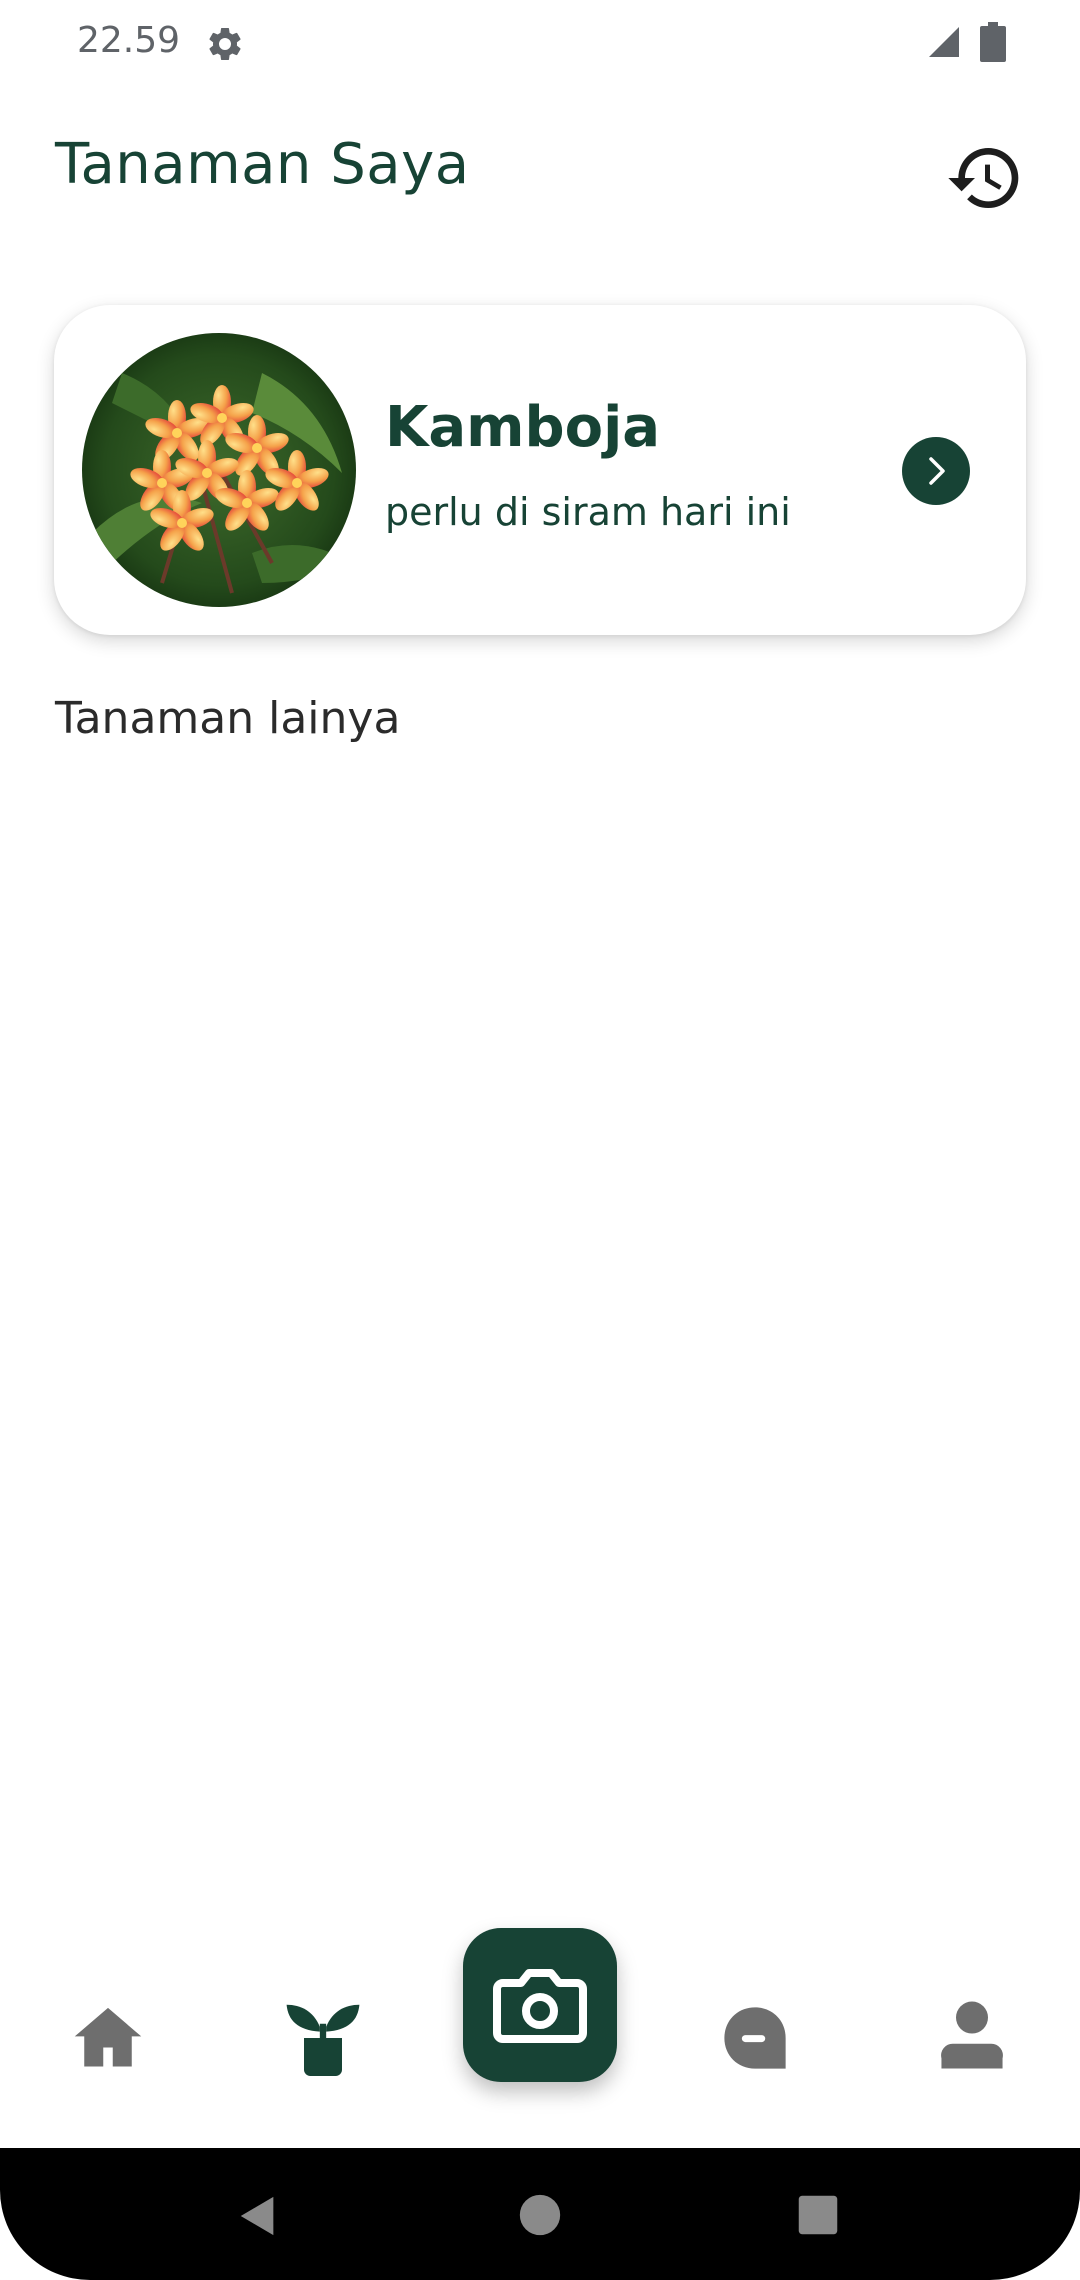 The height and width of the screenshot is (2280, 1080). Describe the element at coordinates (540, 470) in the screenshot. I see `featured-plant-card: Kamboja perlu di siram hari ini` at that location.